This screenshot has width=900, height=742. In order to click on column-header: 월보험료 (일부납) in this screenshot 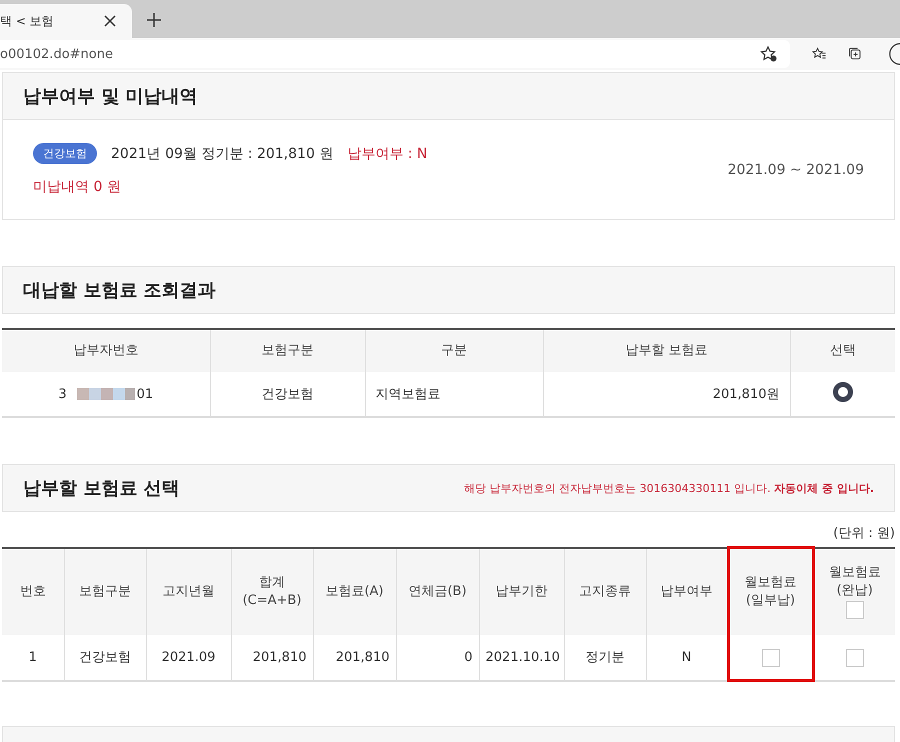, I will do `click(770, 591)`.